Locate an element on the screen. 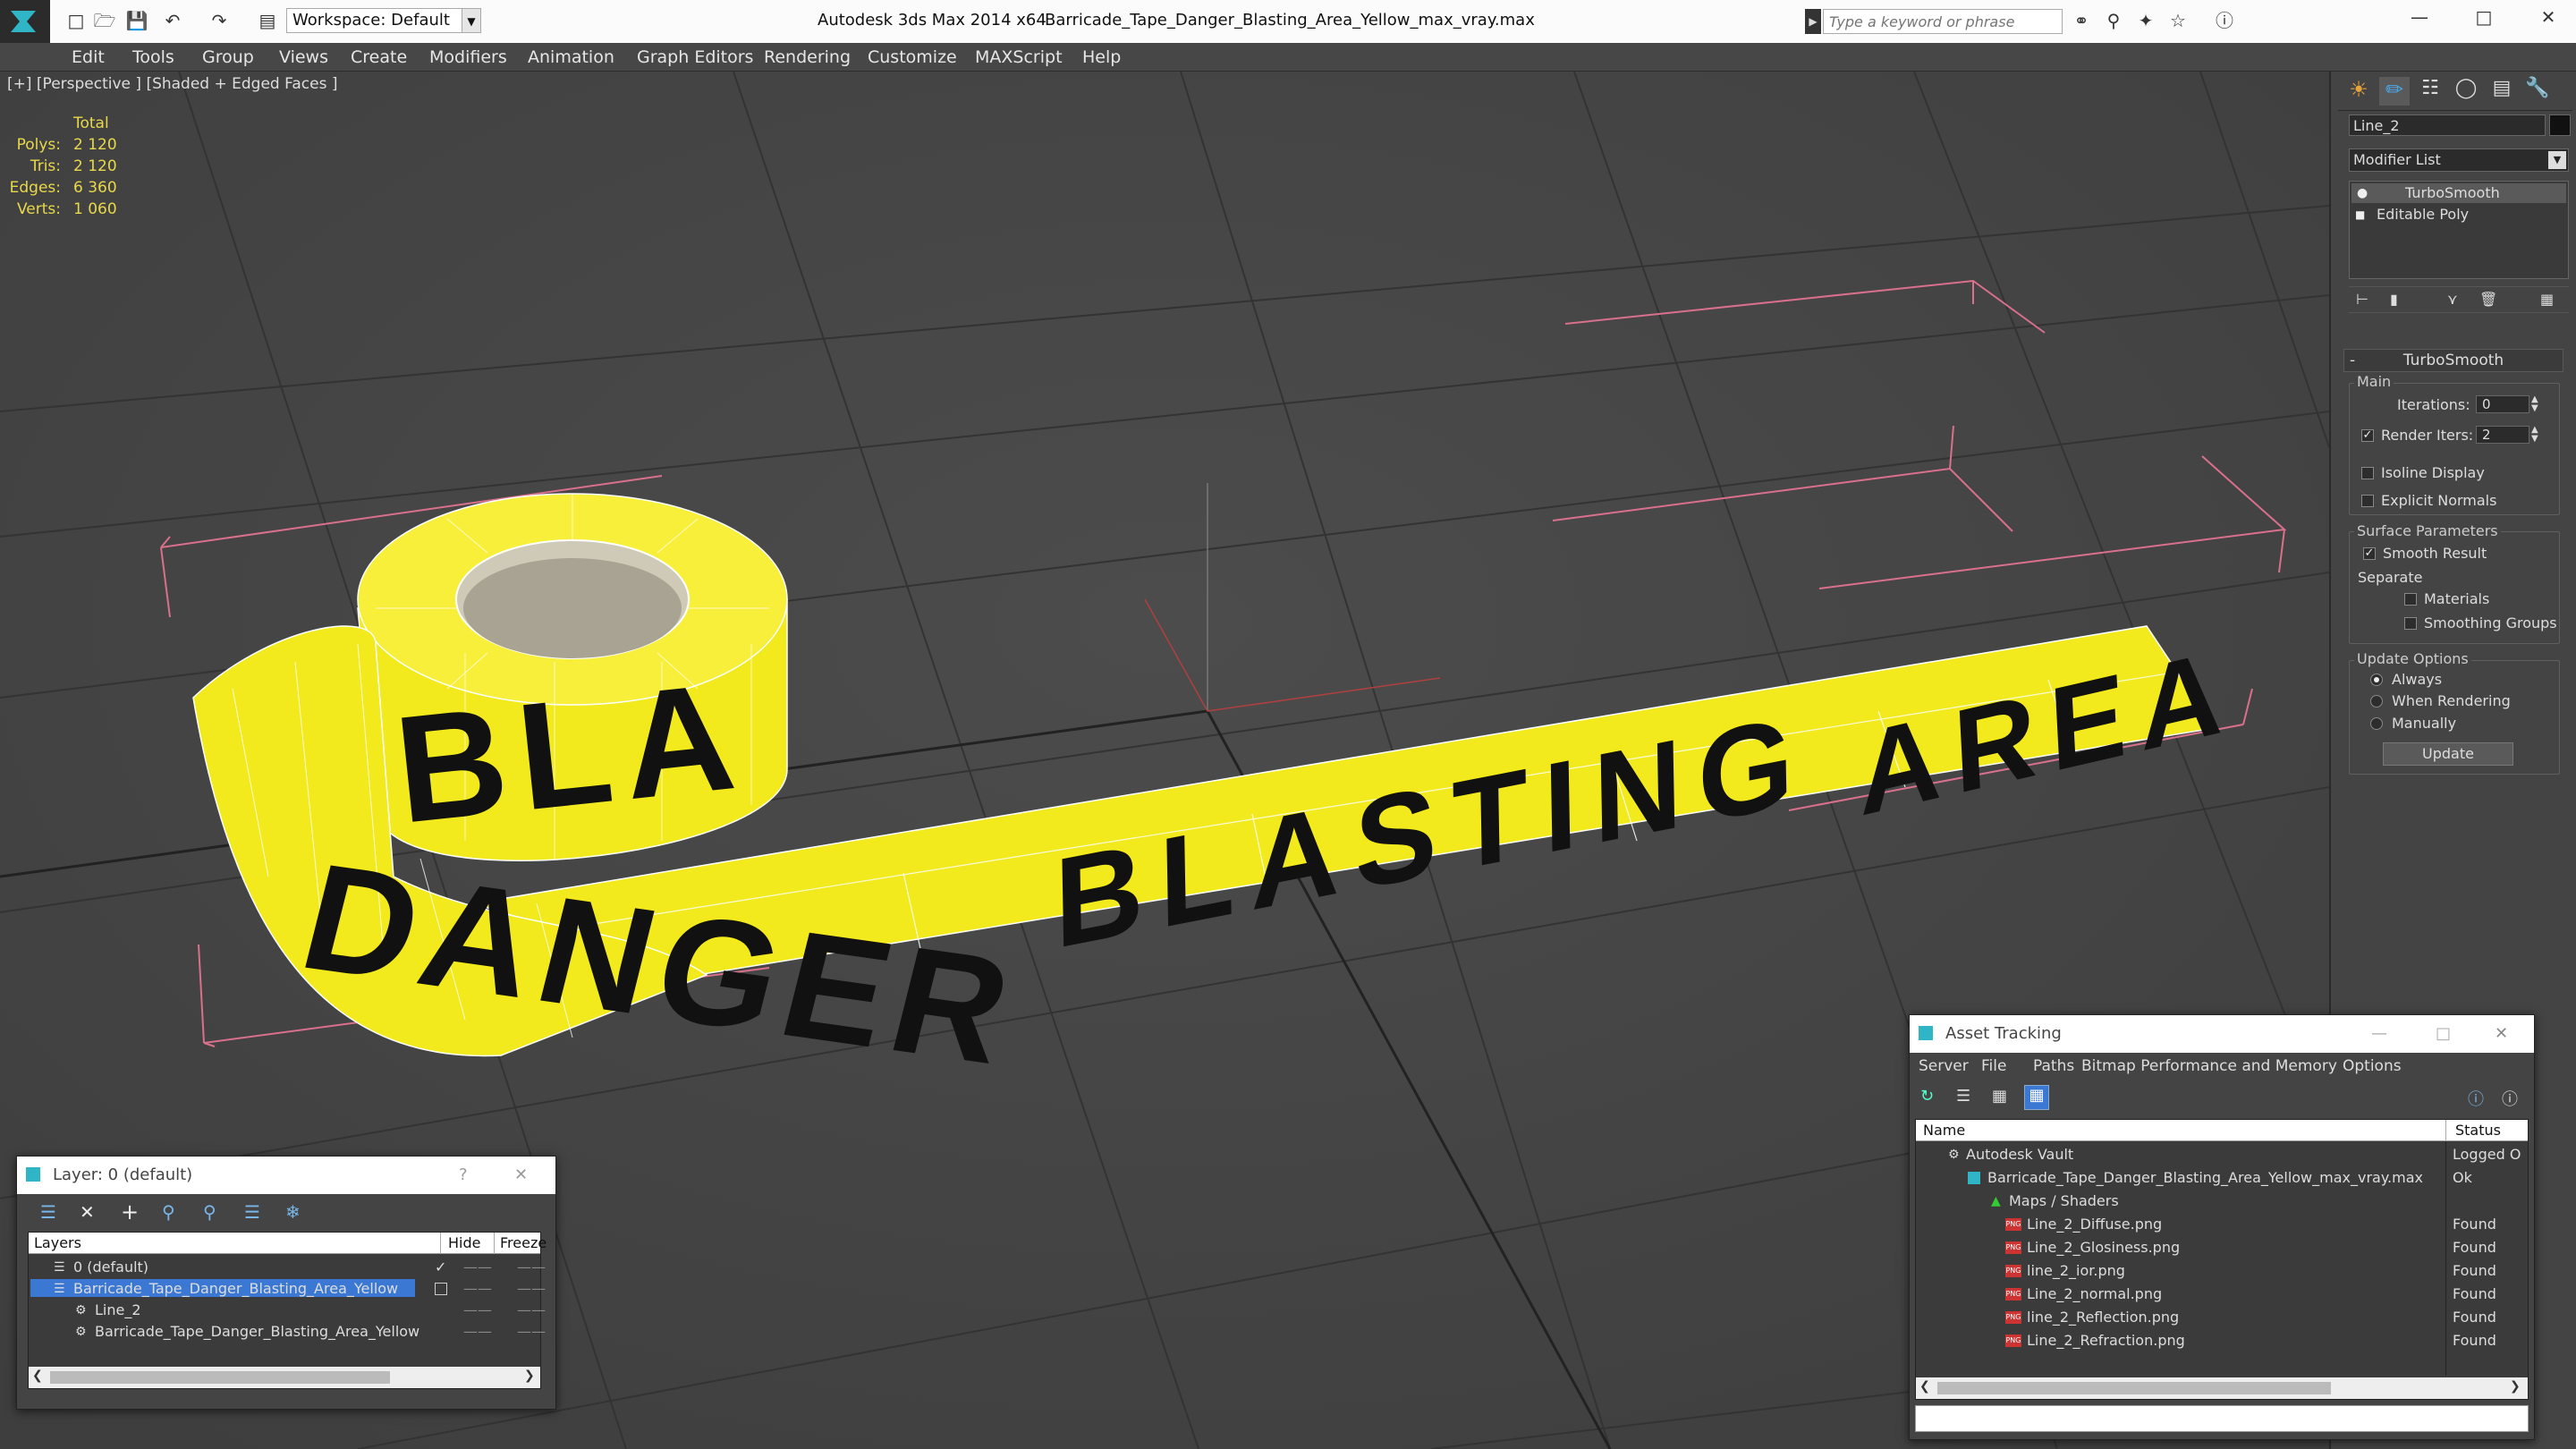 The width and height of the screenshot is (2576, 1449). search-expand-icon: ▶ is located at coordinates (1813, 21).